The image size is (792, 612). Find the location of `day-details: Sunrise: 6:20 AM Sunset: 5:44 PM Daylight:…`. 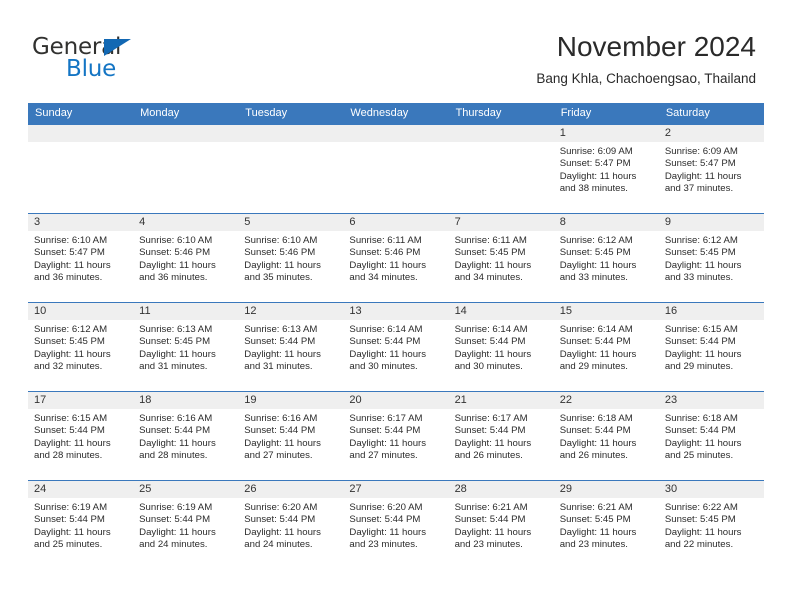

day-details: Sunrise: 6:20 AM Sunset: 5:44 PM Daylight:… is located at coordinates (290, 524).